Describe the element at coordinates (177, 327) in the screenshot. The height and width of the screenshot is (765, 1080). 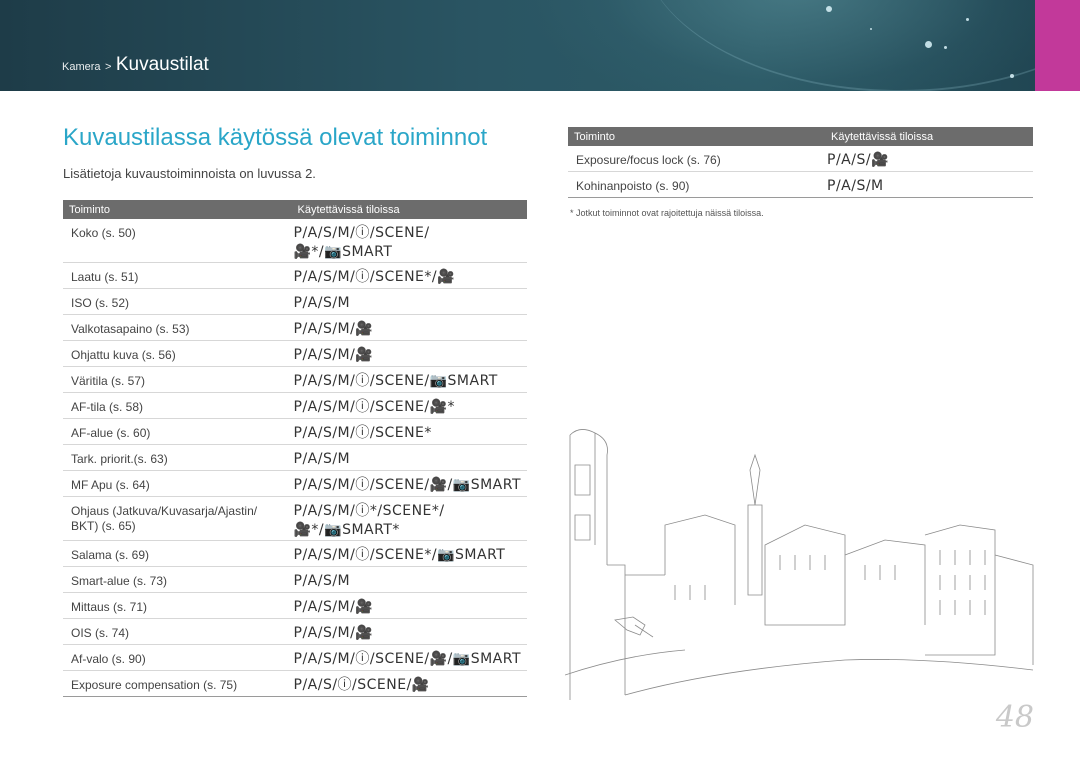
I see `function-name: Valkotasapaino (s. 53)` at that location.